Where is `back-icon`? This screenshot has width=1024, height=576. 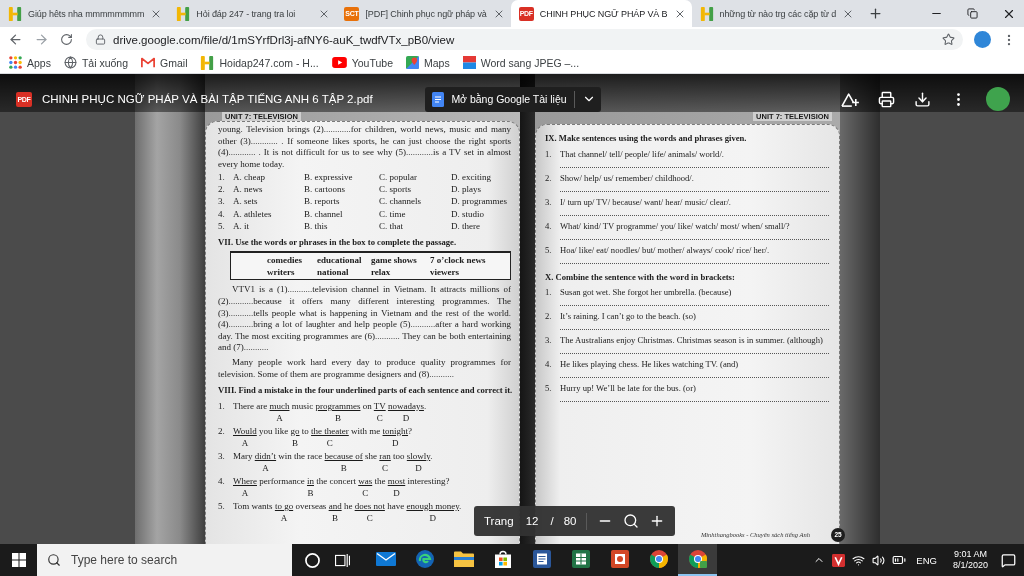 back-icon is located at coordinates (15, 39).